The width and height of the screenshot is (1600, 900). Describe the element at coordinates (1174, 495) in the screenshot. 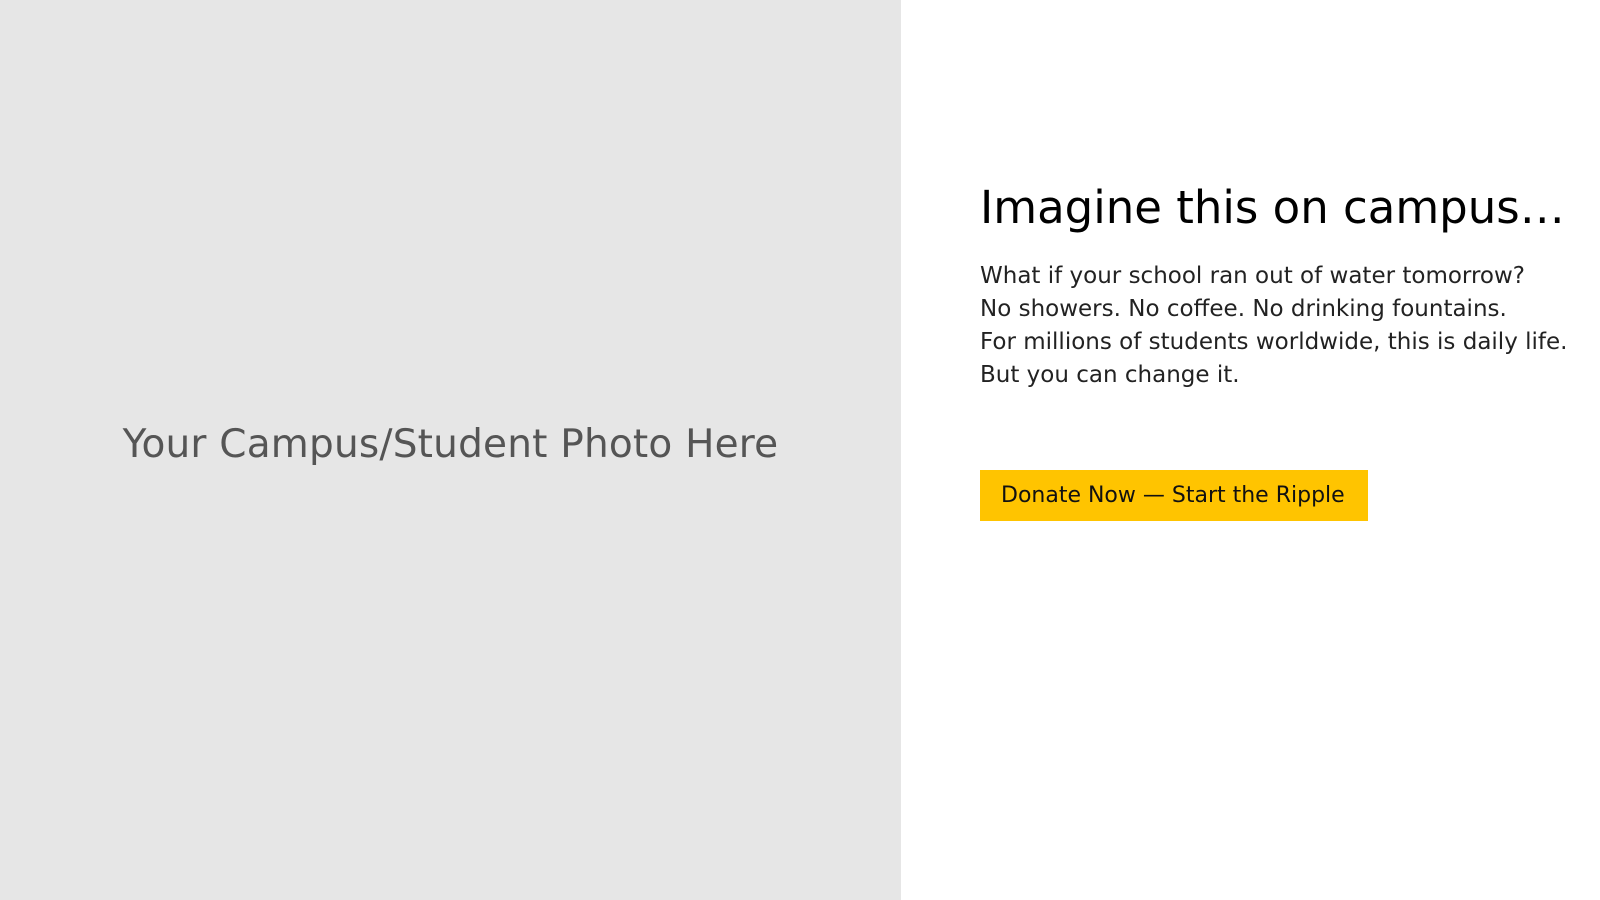

I see `donate-now-button: Donate Now — Start the Ripple` at that location.